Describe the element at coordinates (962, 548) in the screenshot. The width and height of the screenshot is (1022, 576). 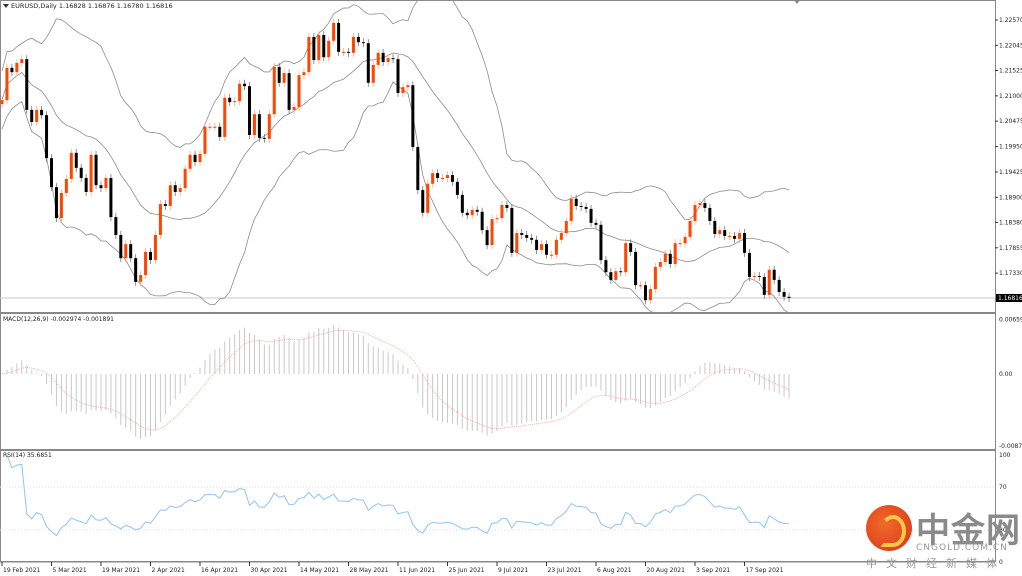
I see `watermark-brand-en: CNGOLD.COM.CN` at that location.